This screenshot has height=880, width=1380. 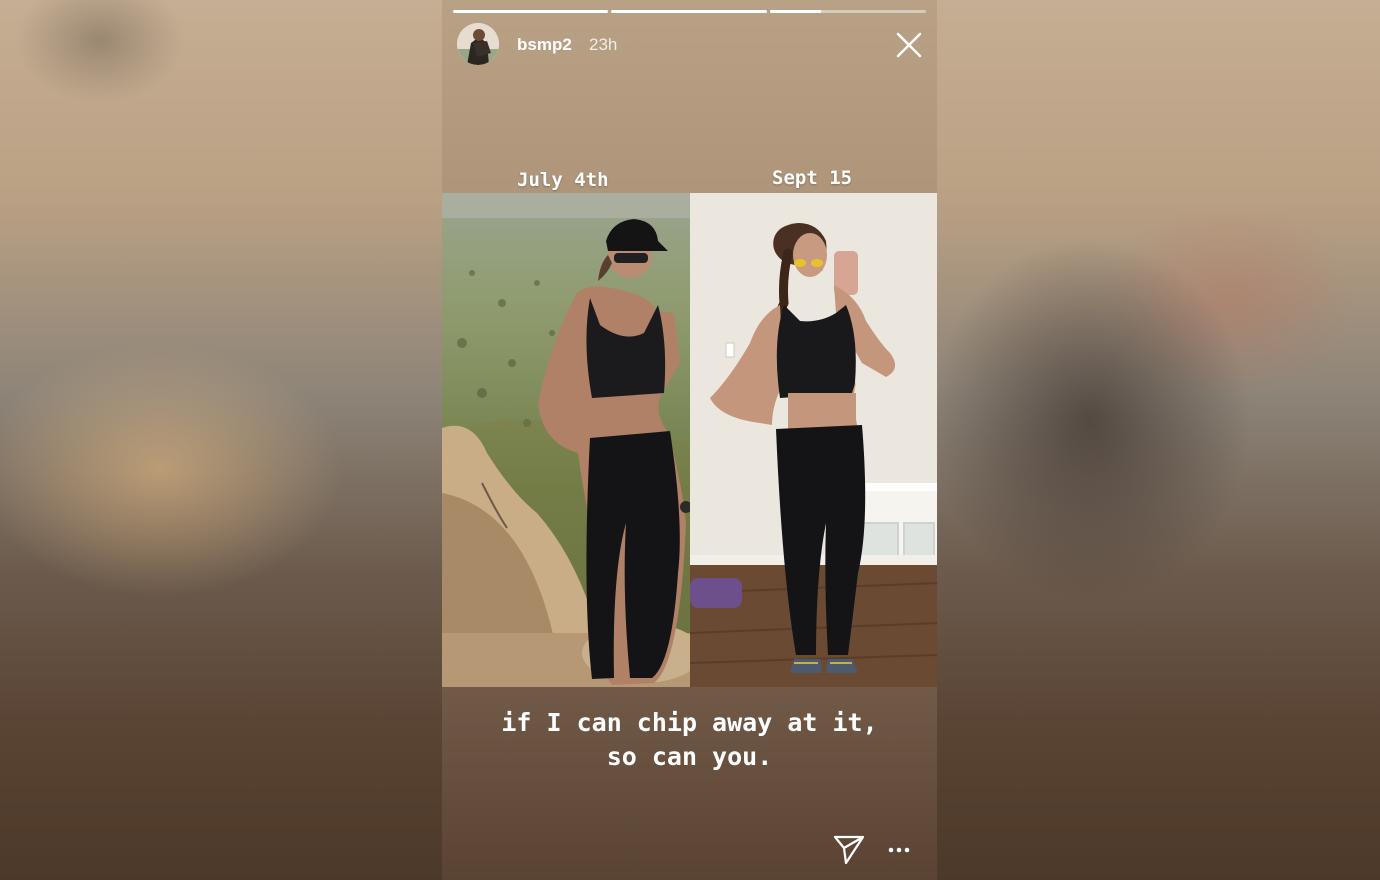 I want to click on avatar-image, so click(x=478, y=44).